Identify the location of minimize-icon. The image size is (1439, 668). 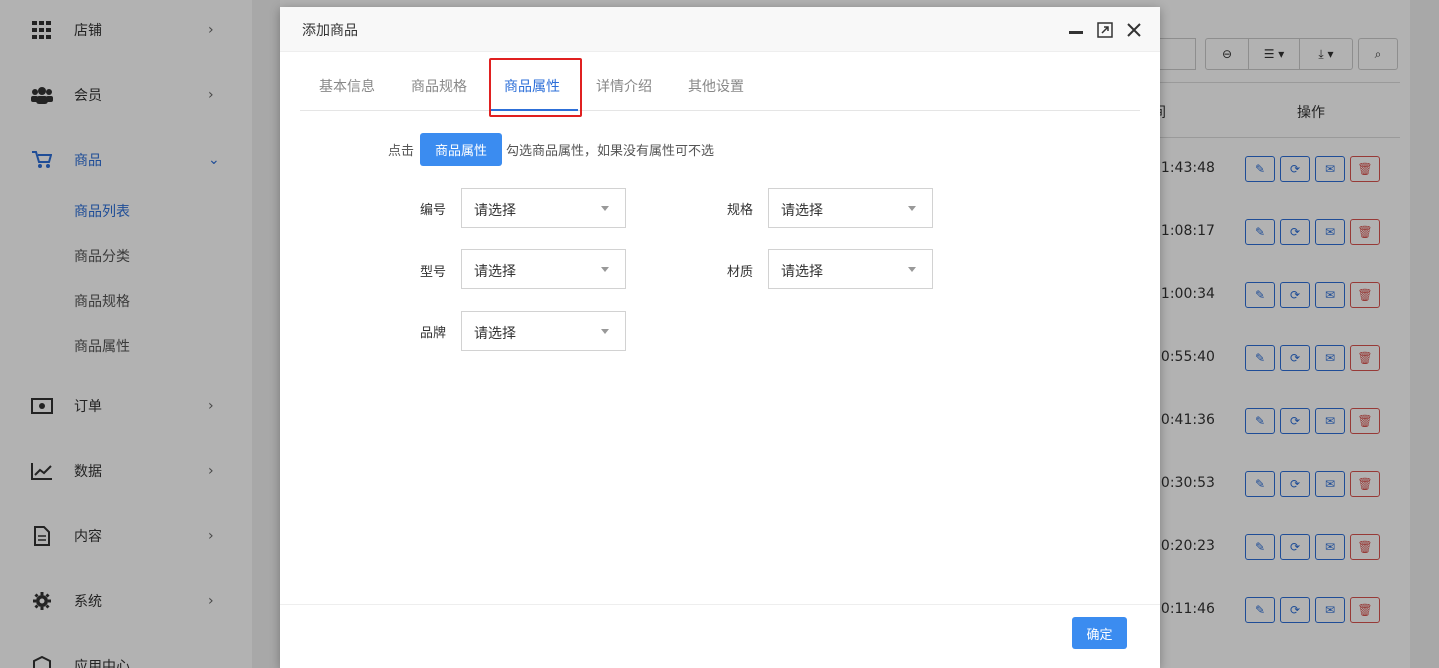
(1076, 30).